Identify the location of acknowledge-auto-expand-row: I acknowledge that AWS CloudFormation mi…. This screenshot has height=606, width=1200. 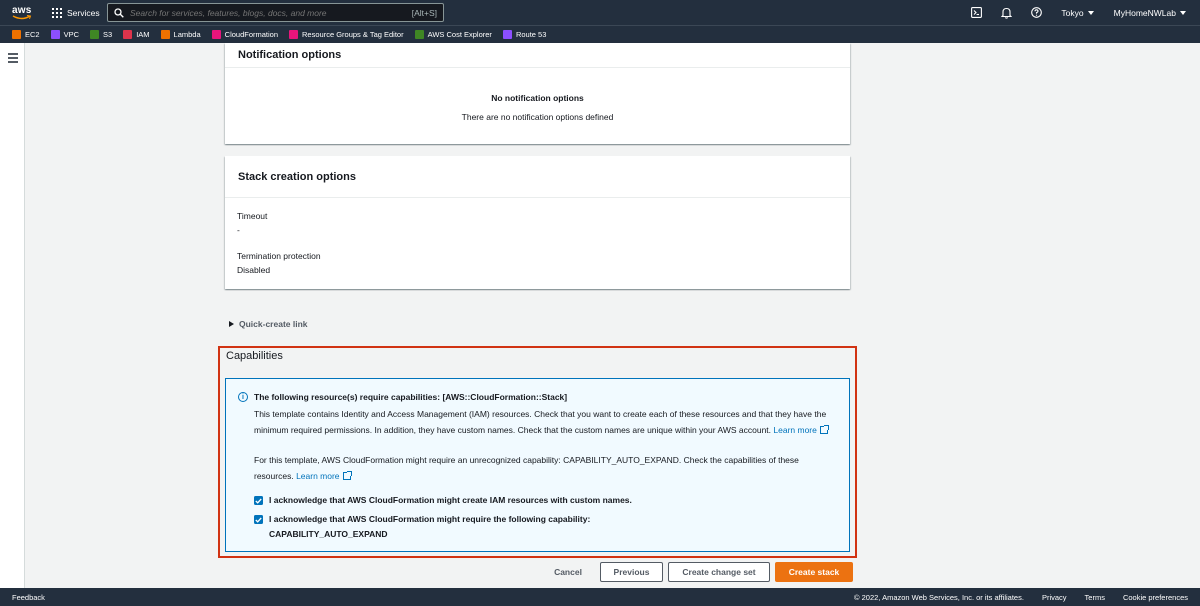
(422, 527).